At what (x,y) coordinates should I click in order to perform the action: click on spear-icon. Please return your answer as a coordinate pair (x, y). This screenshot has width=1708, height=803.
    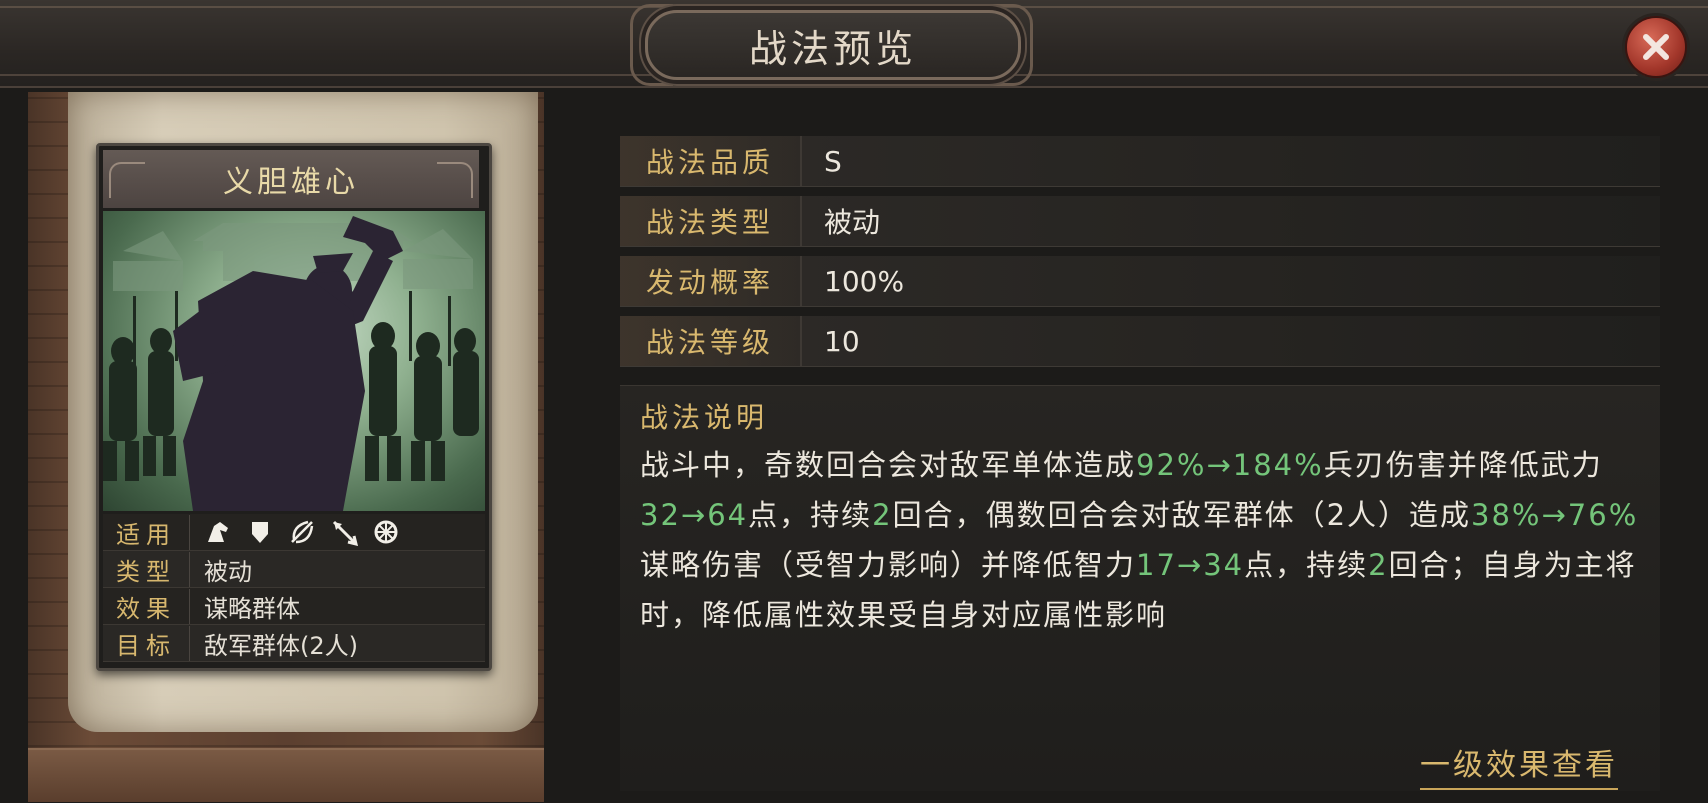
    Looking at the image, I should click on (345, 533).